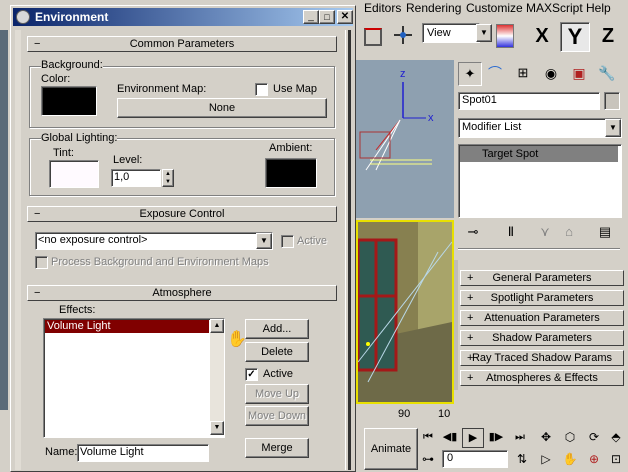 The image size is (628, 472). Describe the element at coordinates (251, 374) in the screenshot. I see `effect-active-checkbox: ✓` at that location.